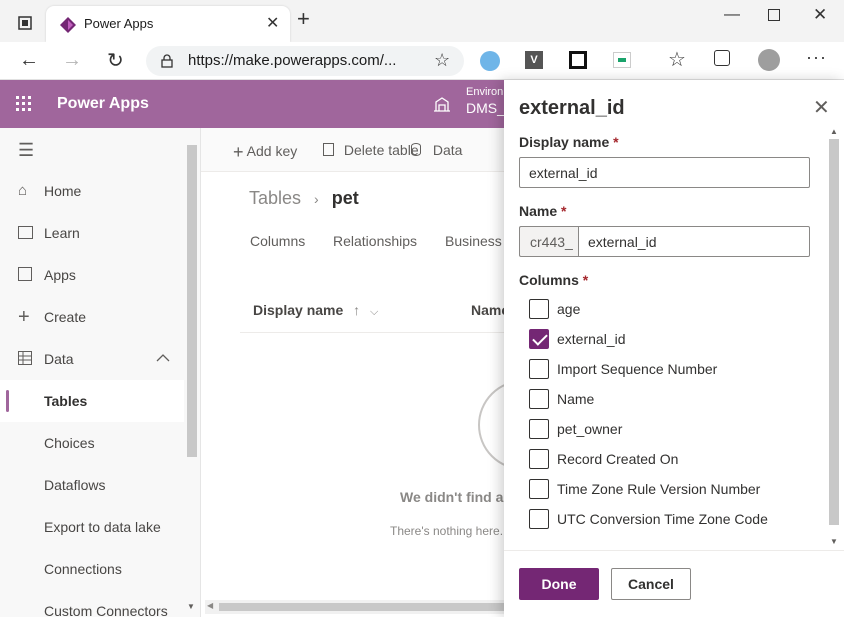 The image size is (844, 617). Describe the element at coordinates (821, 108) in the screenshot. I see `close-icon: ✕` at that location.